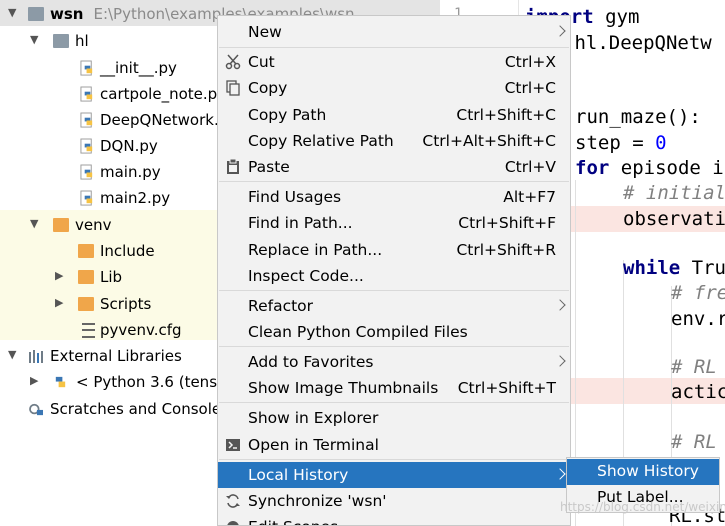 The height and width of the screenshot is (526, 725). Describe the element at coordinates (130, 172) in the screenshot. I see `tree-item-label: main.py` at that location.